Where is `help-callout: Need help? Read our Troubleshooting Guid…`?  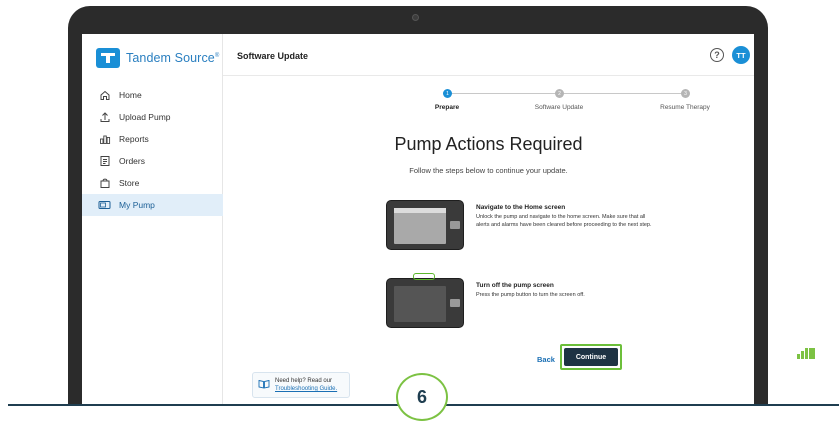 help-callout: Need help? Read our Troubleshooting Guid… is located at coordinates (301, 385).